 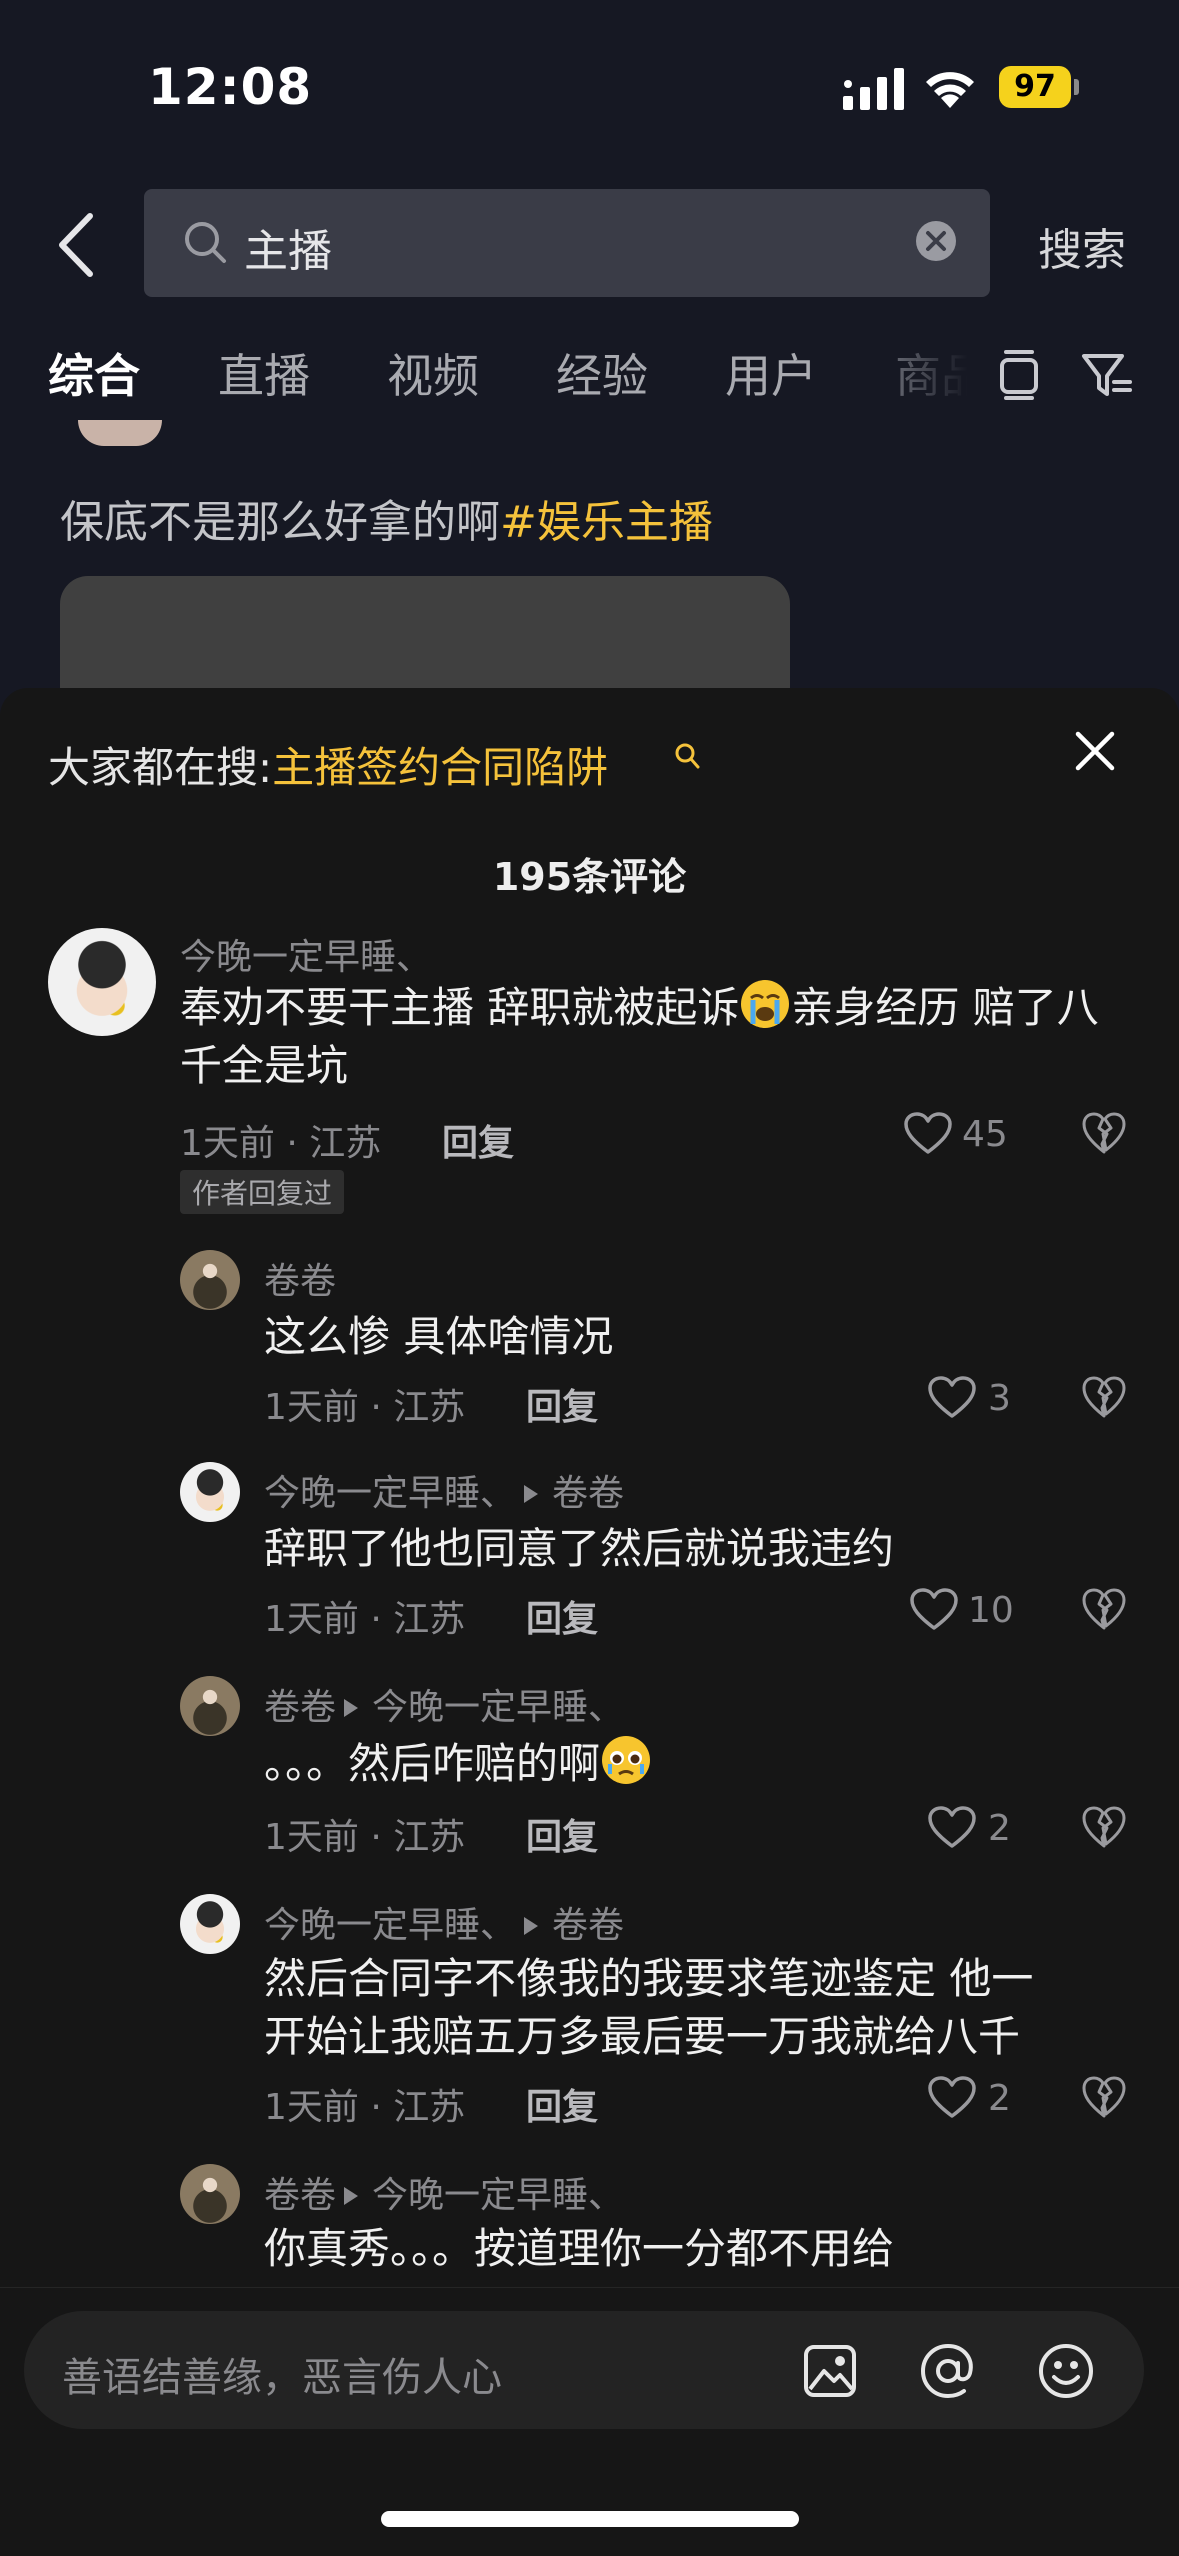 I want to click on chevron-left-icon, so click(x=77, y=245).